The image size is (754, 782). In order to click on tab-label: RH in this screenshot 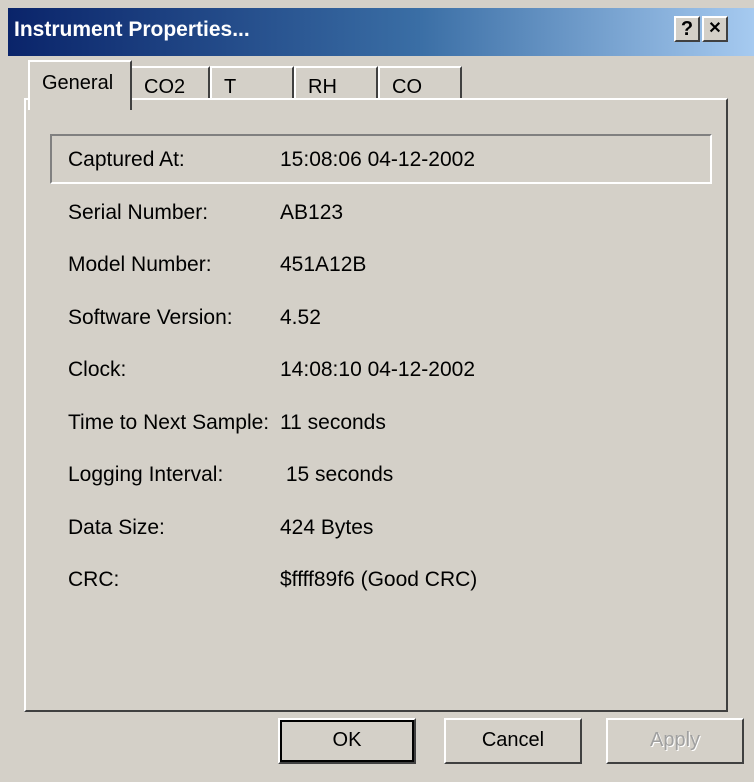, I will do `click(322, 87)`.